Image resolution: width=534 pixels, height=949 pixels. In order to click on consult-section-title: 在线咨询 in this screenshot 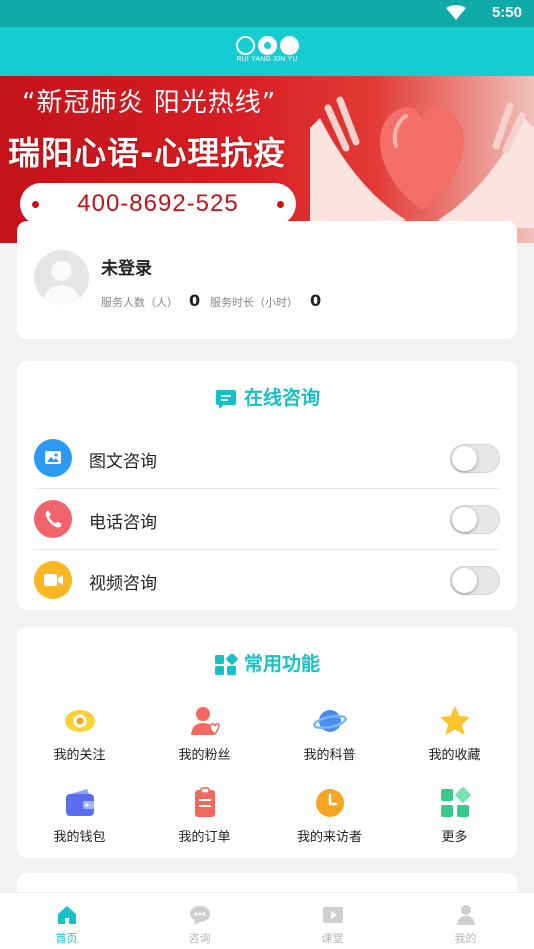, I will do `click(267, 396)`.